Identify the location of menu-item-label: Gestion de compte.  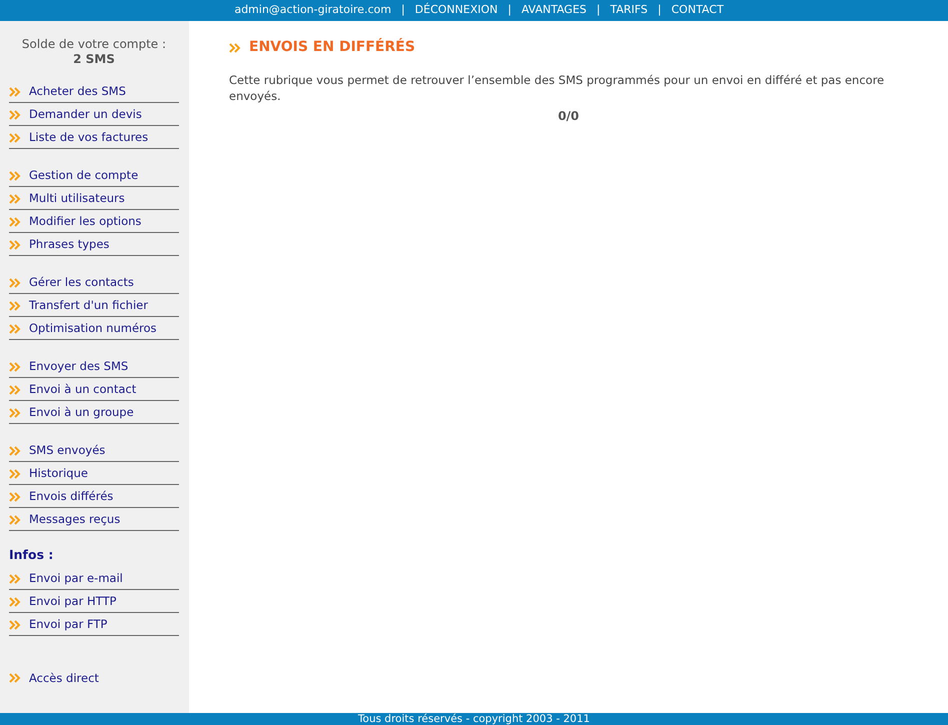
(83, 175).